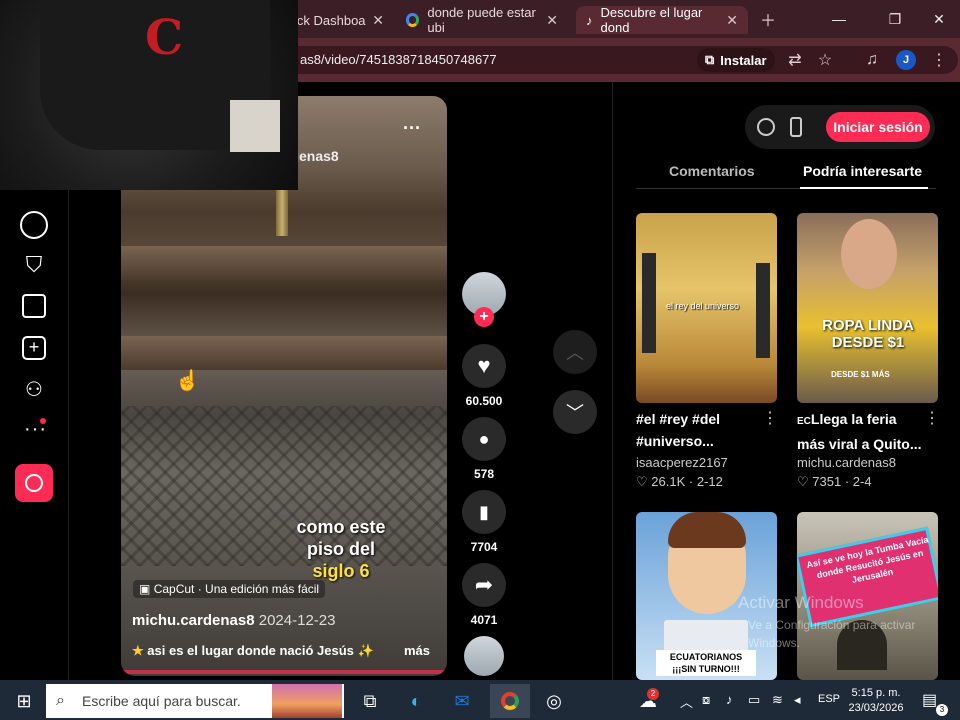 This screenshot has height=720, width=960. What do you see at coordinates (939, 19) in the screenshot?
I see `close-window-icon: ✕` at bounding box center [939, 19].